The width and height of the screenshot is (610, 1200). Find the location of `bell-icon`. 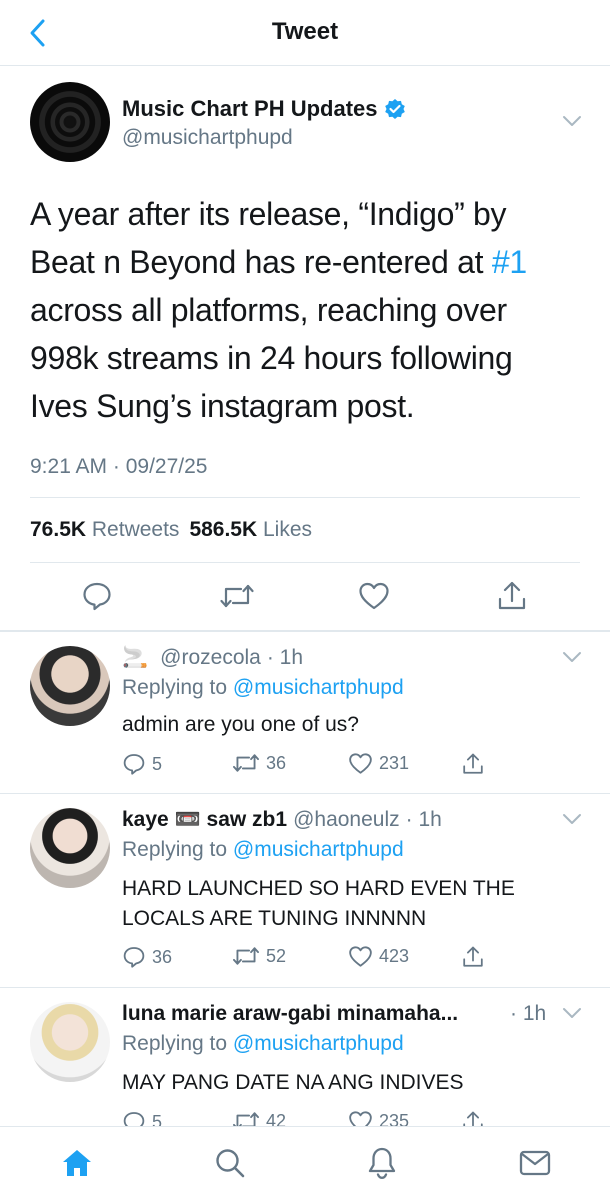

bell-icon is located at coordinates (382, 1163).